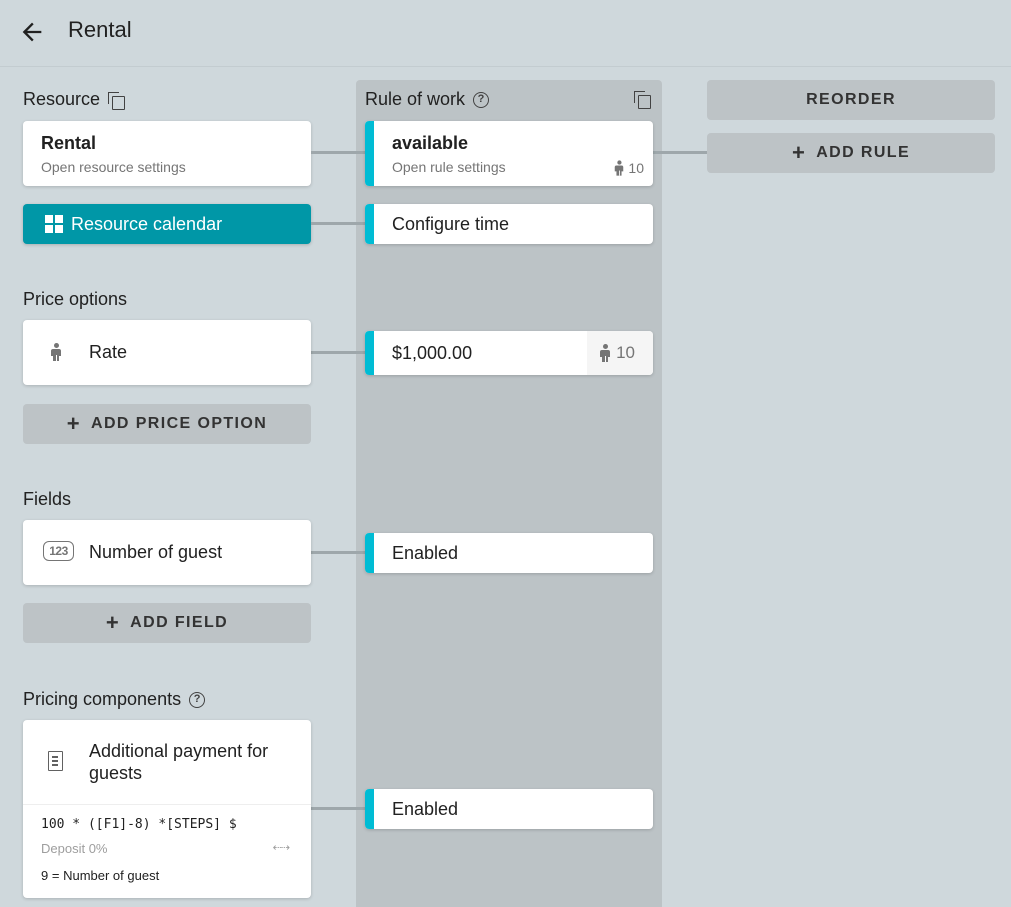 The width and height of the screenshot is (1011, 907). Describe the element at coordinates (415, 99) in the screenshot. I see `rule-of-work-label: Rule of work` at that location.